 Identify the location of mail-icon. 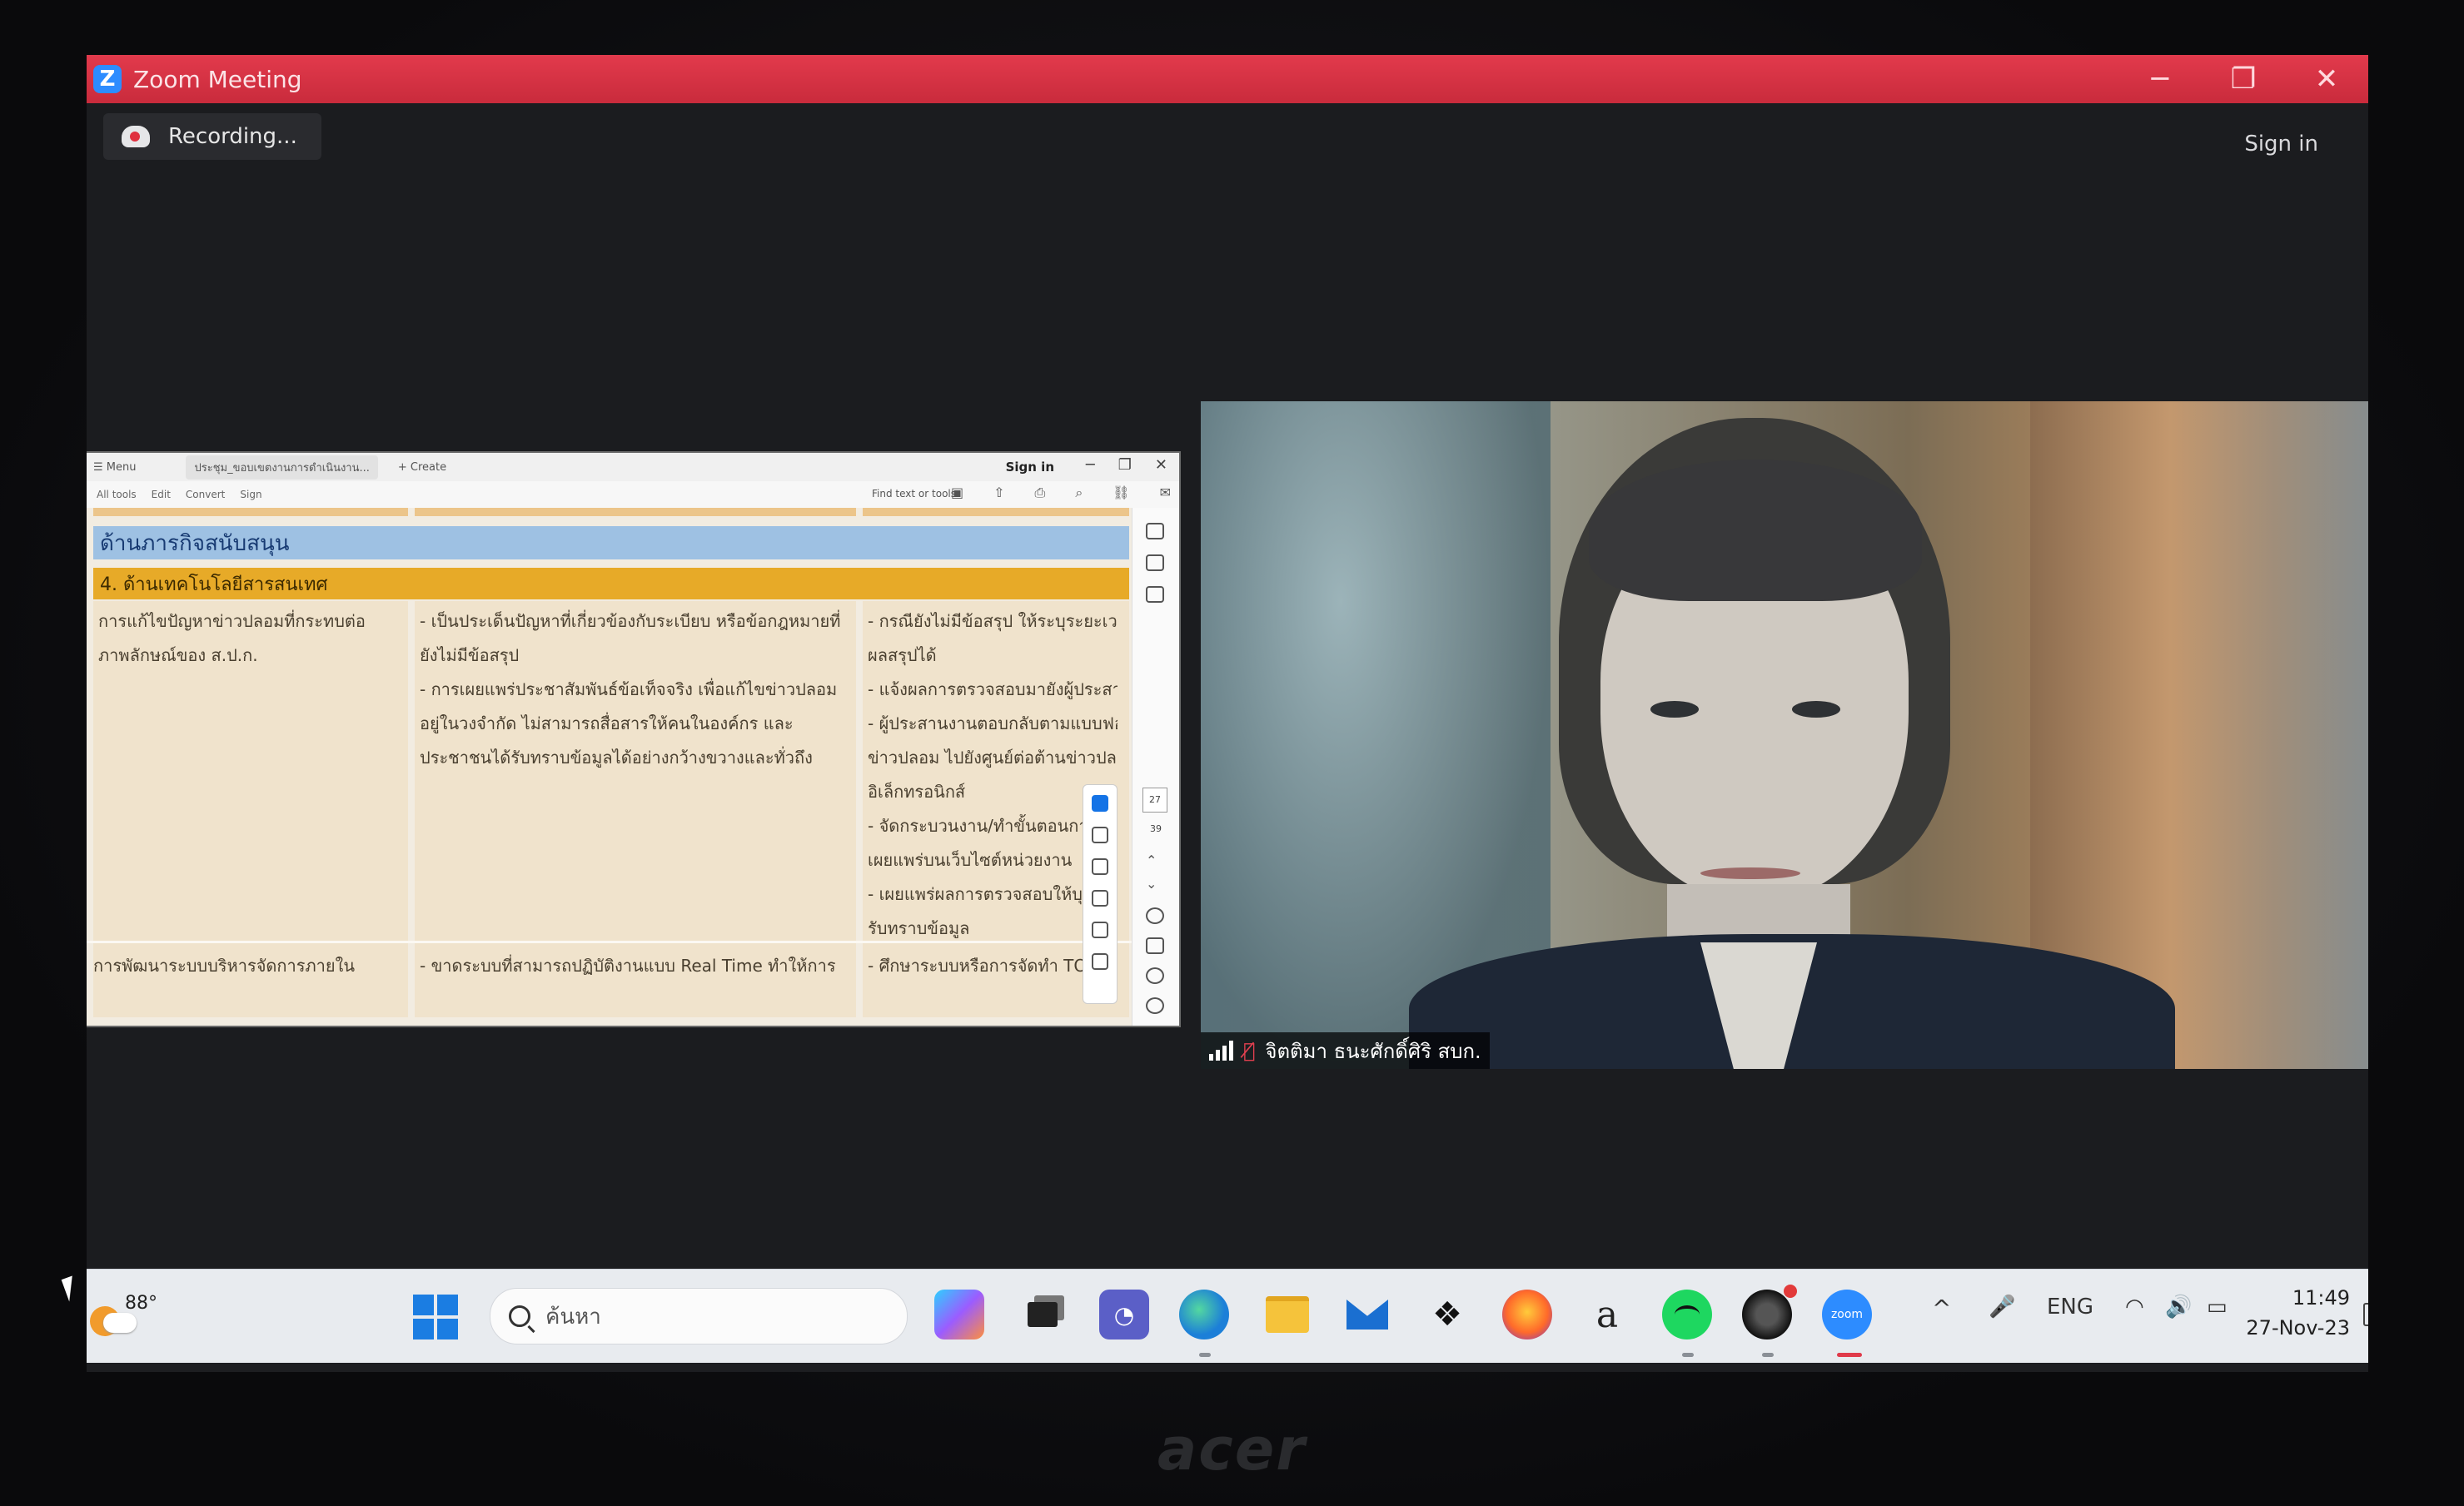
(1367, 1314).